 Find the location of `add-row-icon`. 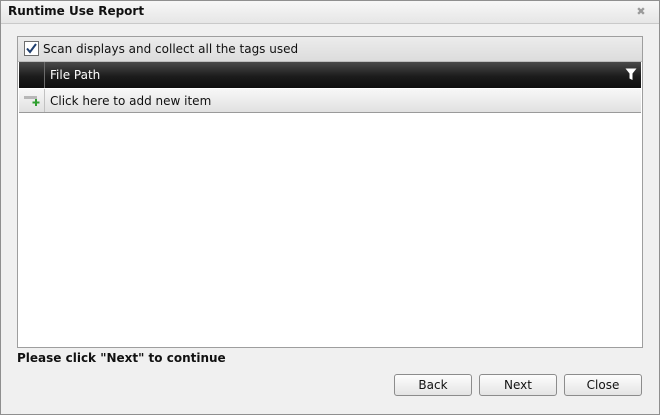

add-row-icon is located at coordinates (32, 101).